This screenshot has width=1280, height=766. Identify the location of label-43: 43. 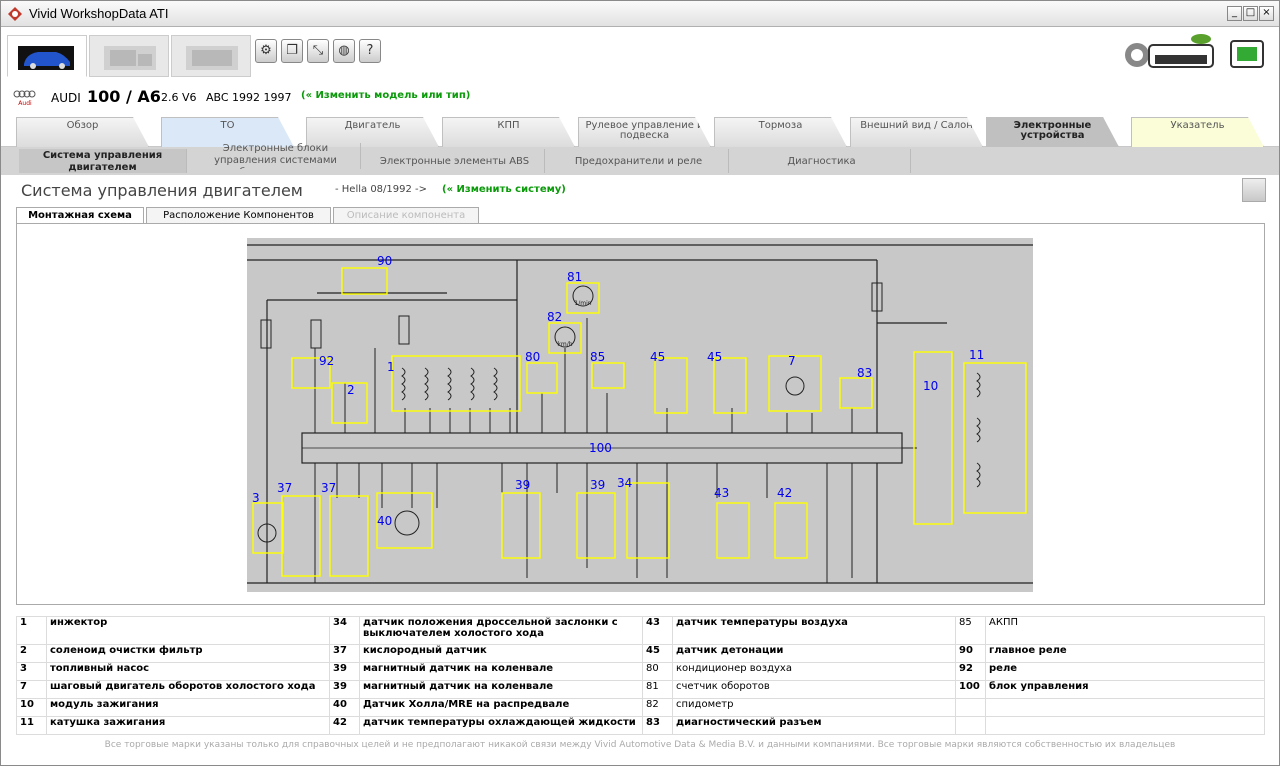
(721, 493).